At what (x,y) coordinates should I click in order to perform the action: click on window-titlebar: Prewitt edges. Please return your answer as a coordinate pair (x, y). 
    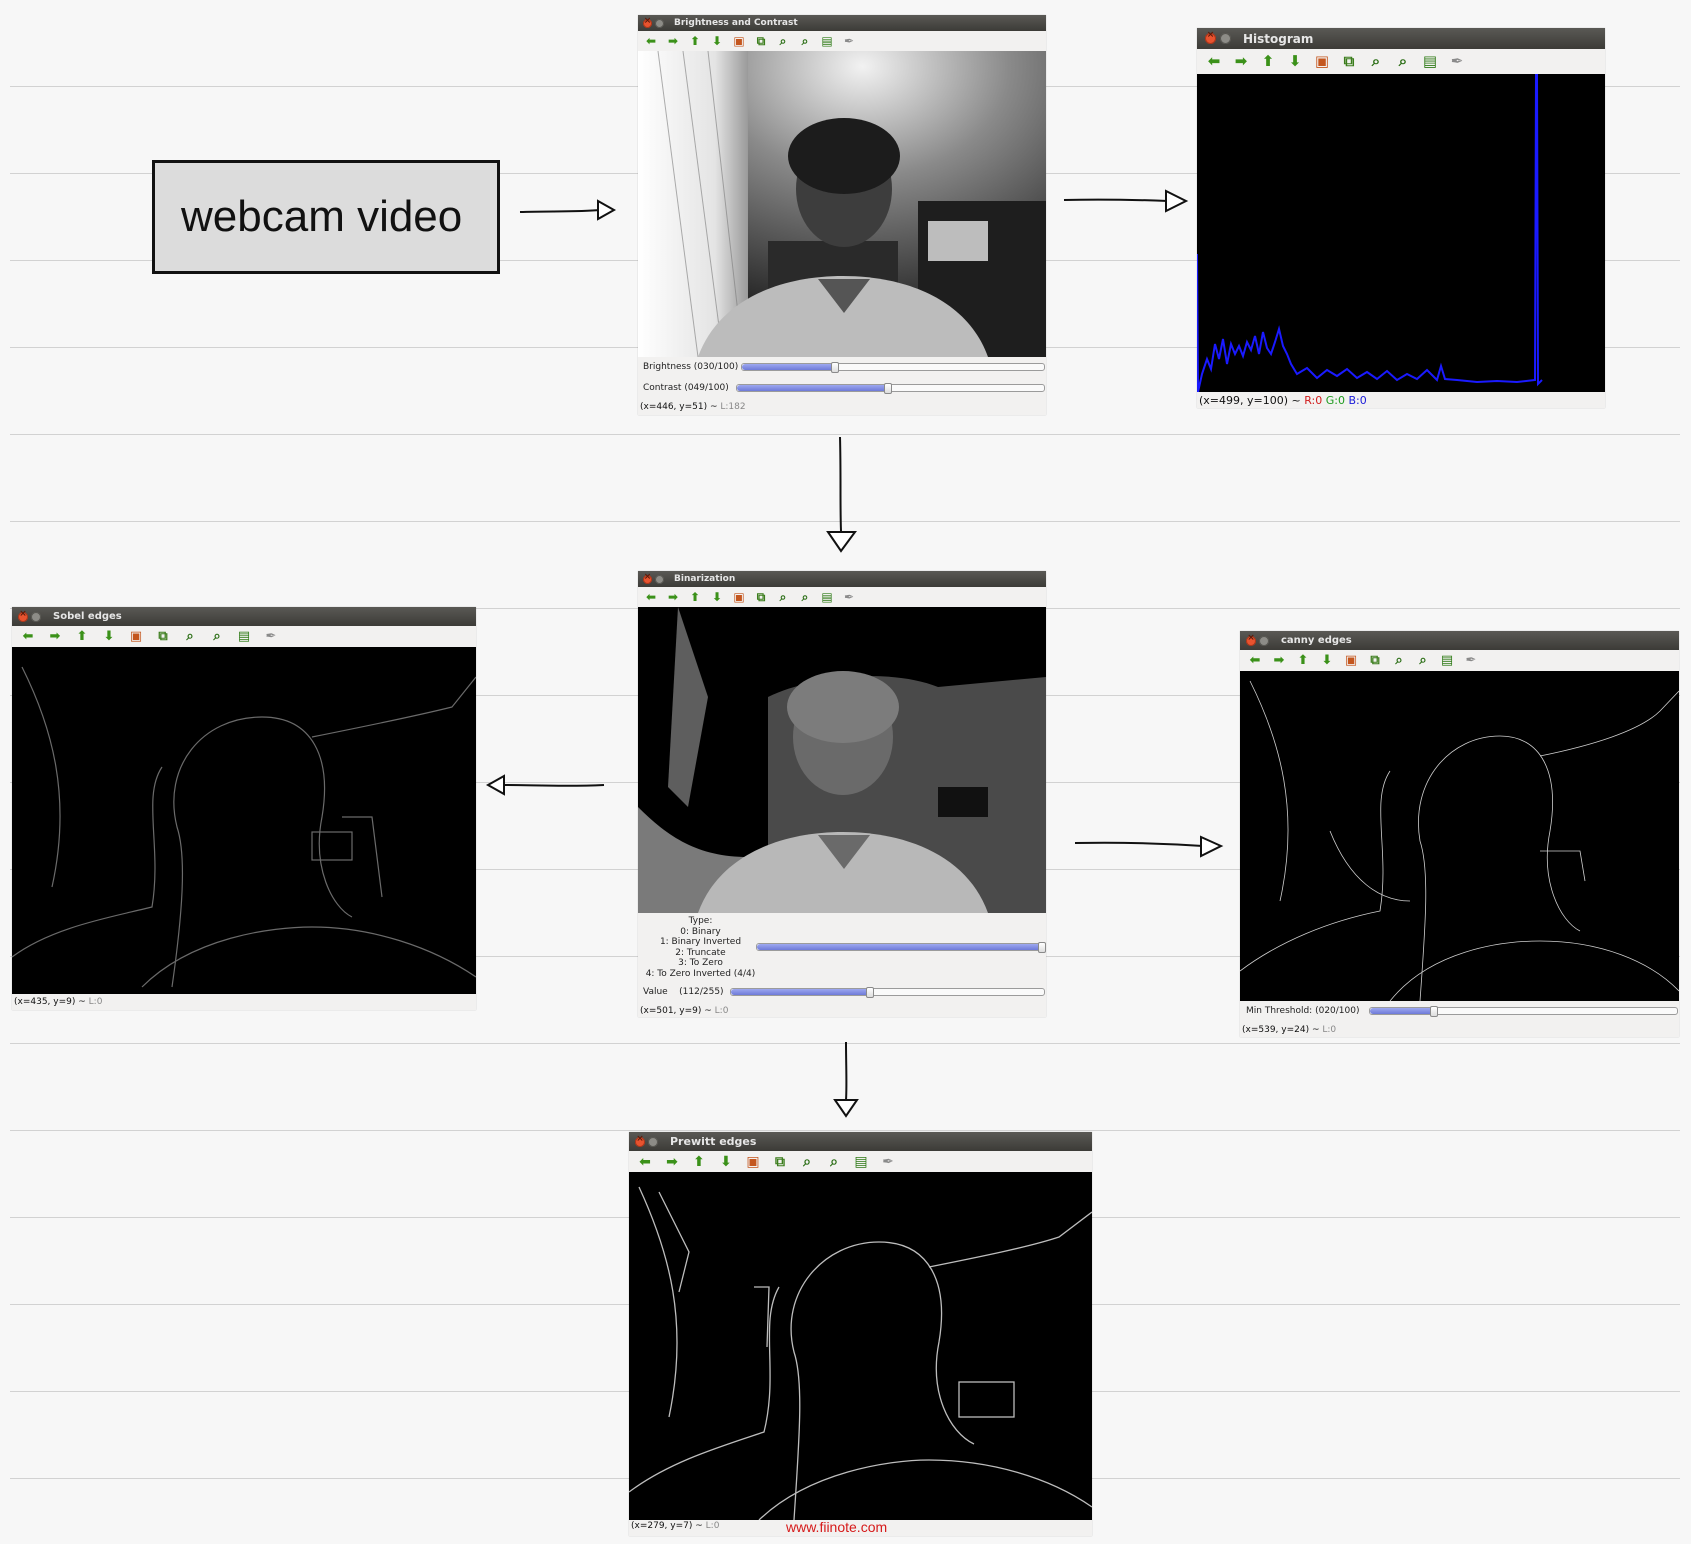
    Looking at the image, I should click on (860, 1141).